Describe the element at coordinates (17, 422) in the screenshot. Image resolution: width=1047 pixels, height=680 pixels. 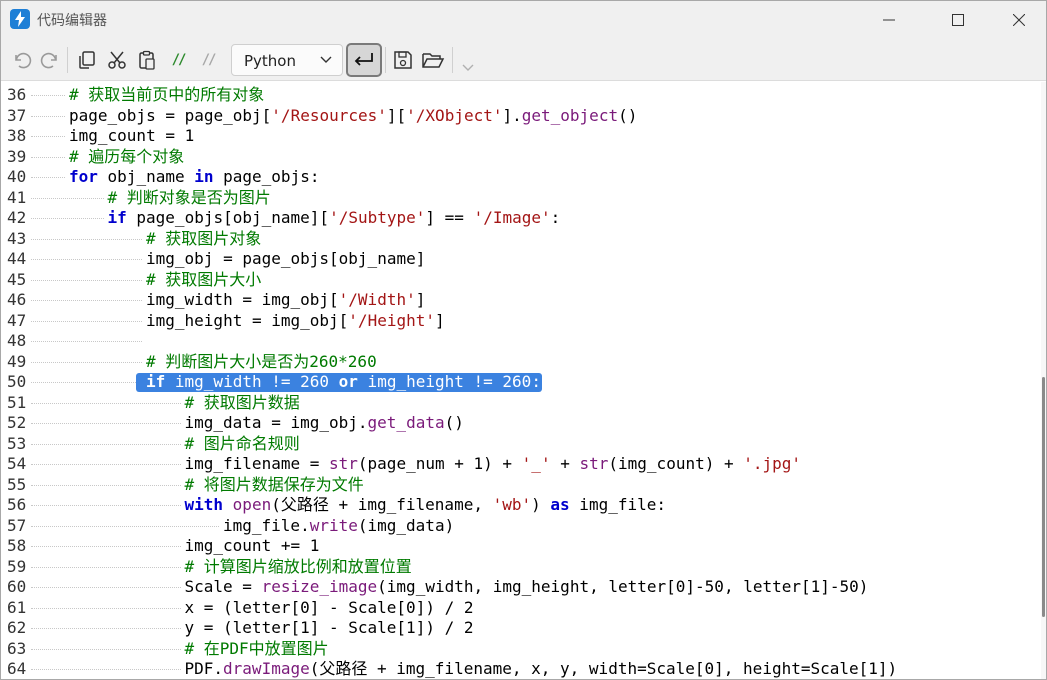
I see `line-number: 52` at that location.